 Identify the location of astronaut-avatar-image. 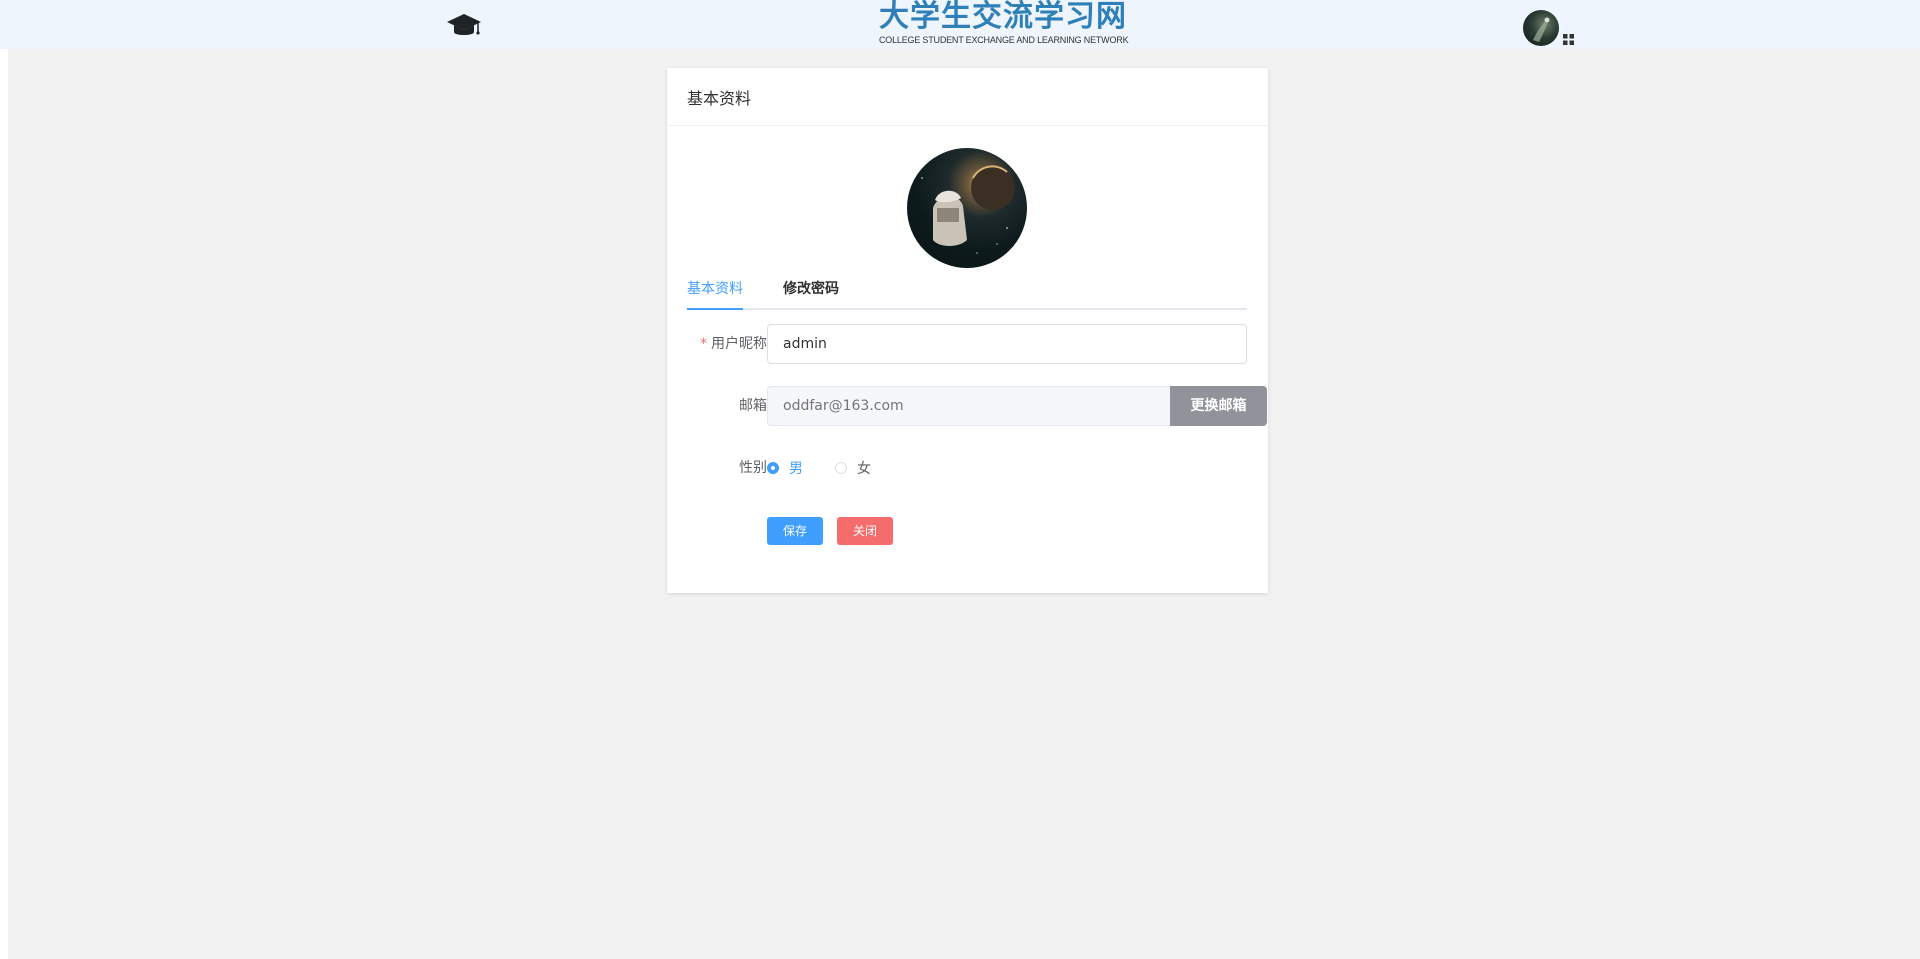
(968, 209).